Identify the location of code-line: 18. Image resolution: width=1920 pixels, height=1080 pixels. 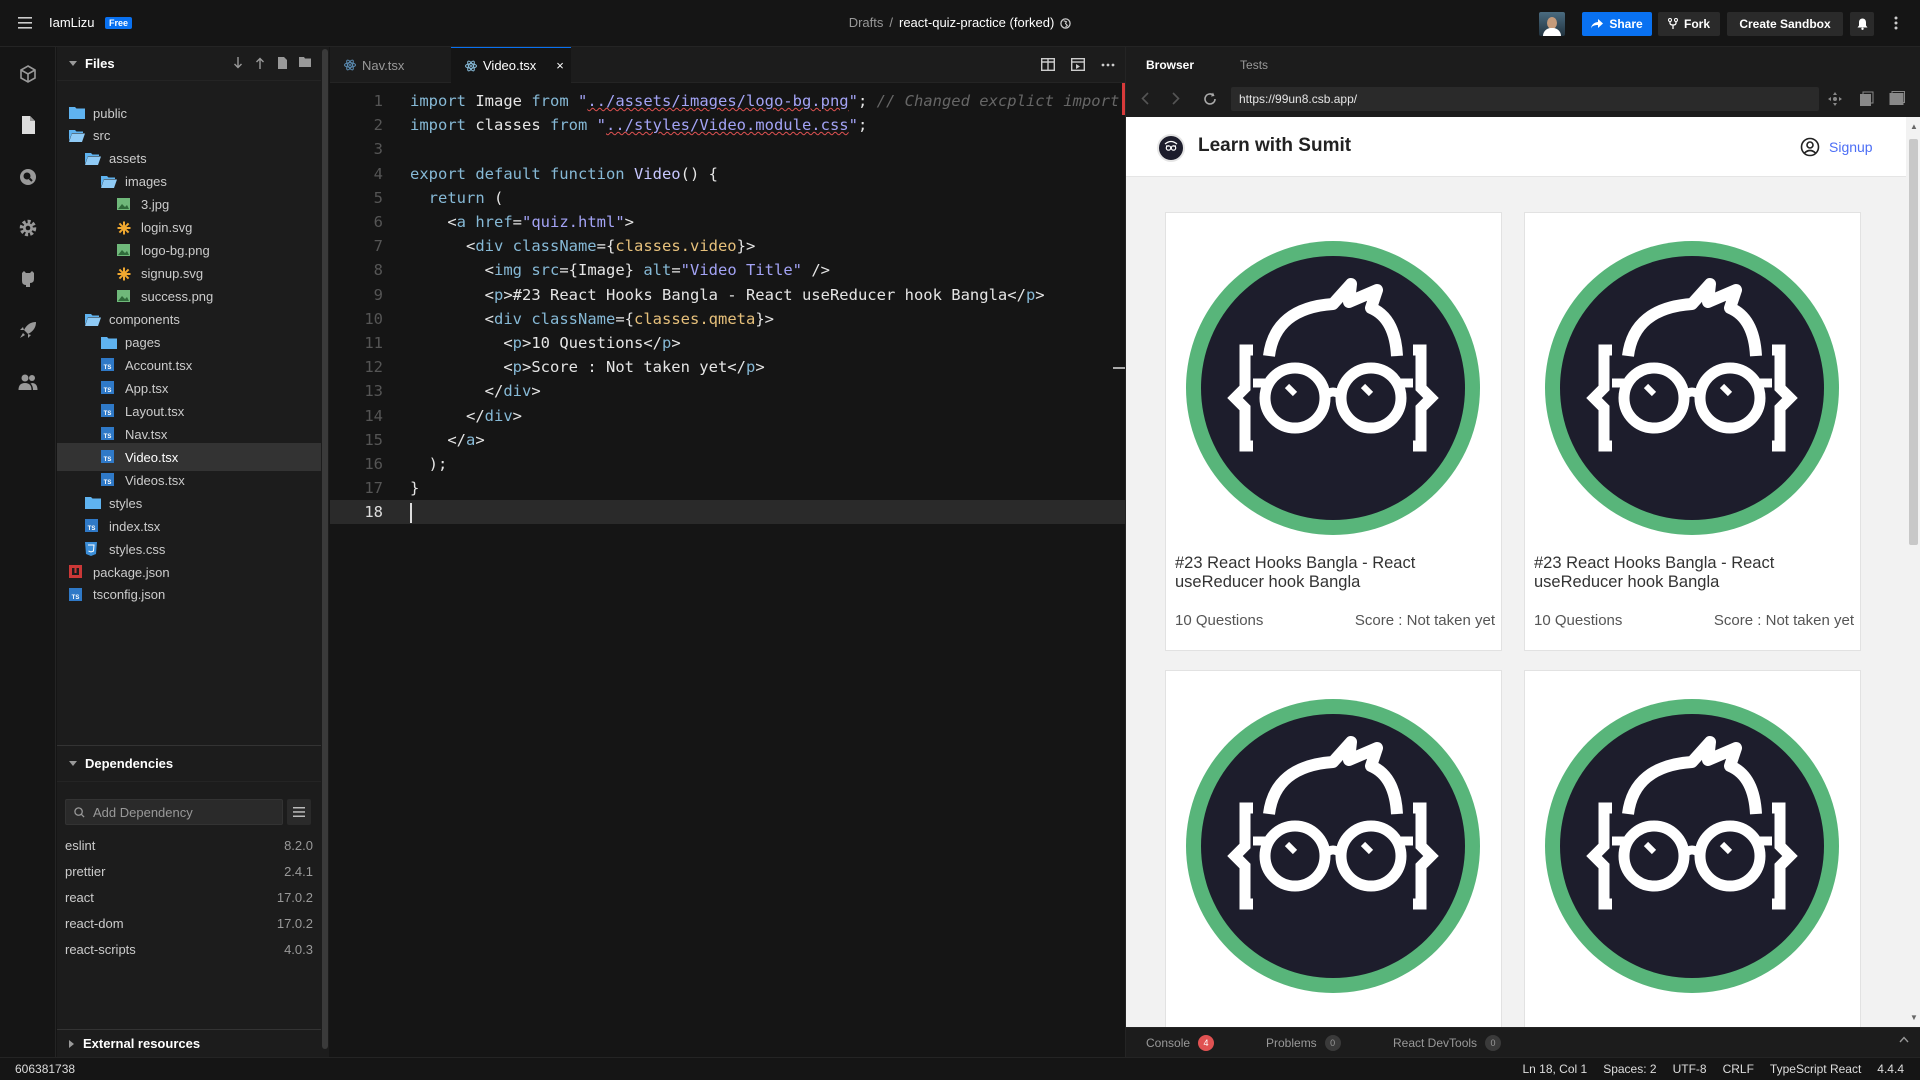
(727, 512).